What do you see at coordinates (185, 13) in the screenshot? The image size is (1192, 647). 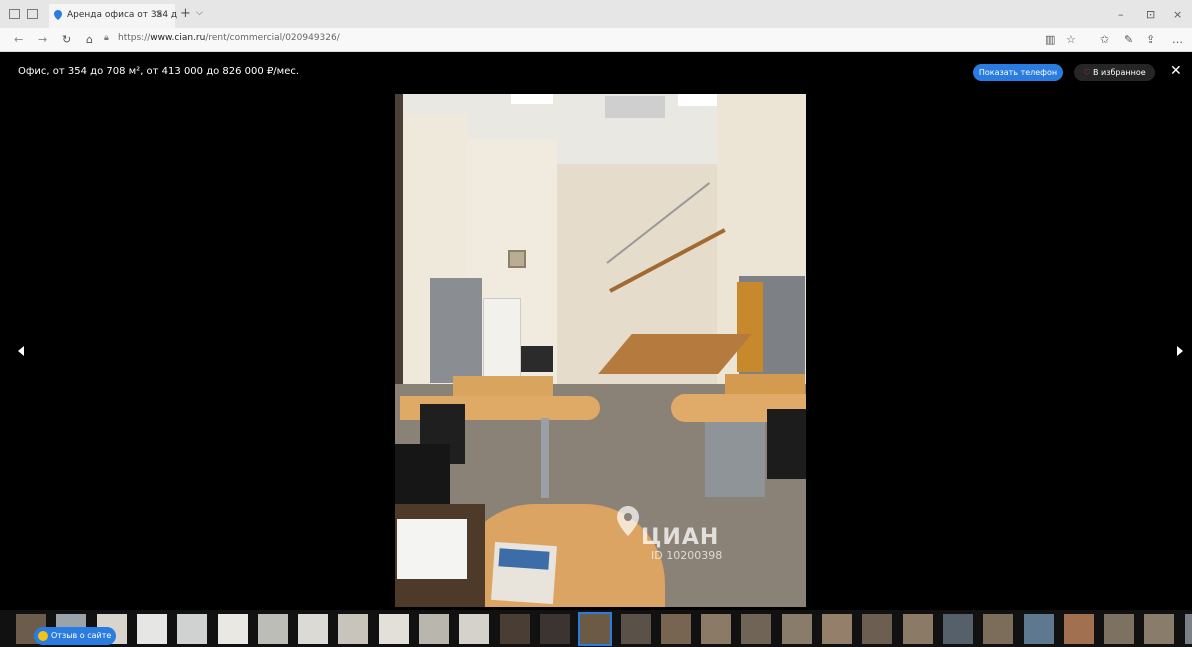 I see `new-tab-button: +` at bounding box center [185, 13].